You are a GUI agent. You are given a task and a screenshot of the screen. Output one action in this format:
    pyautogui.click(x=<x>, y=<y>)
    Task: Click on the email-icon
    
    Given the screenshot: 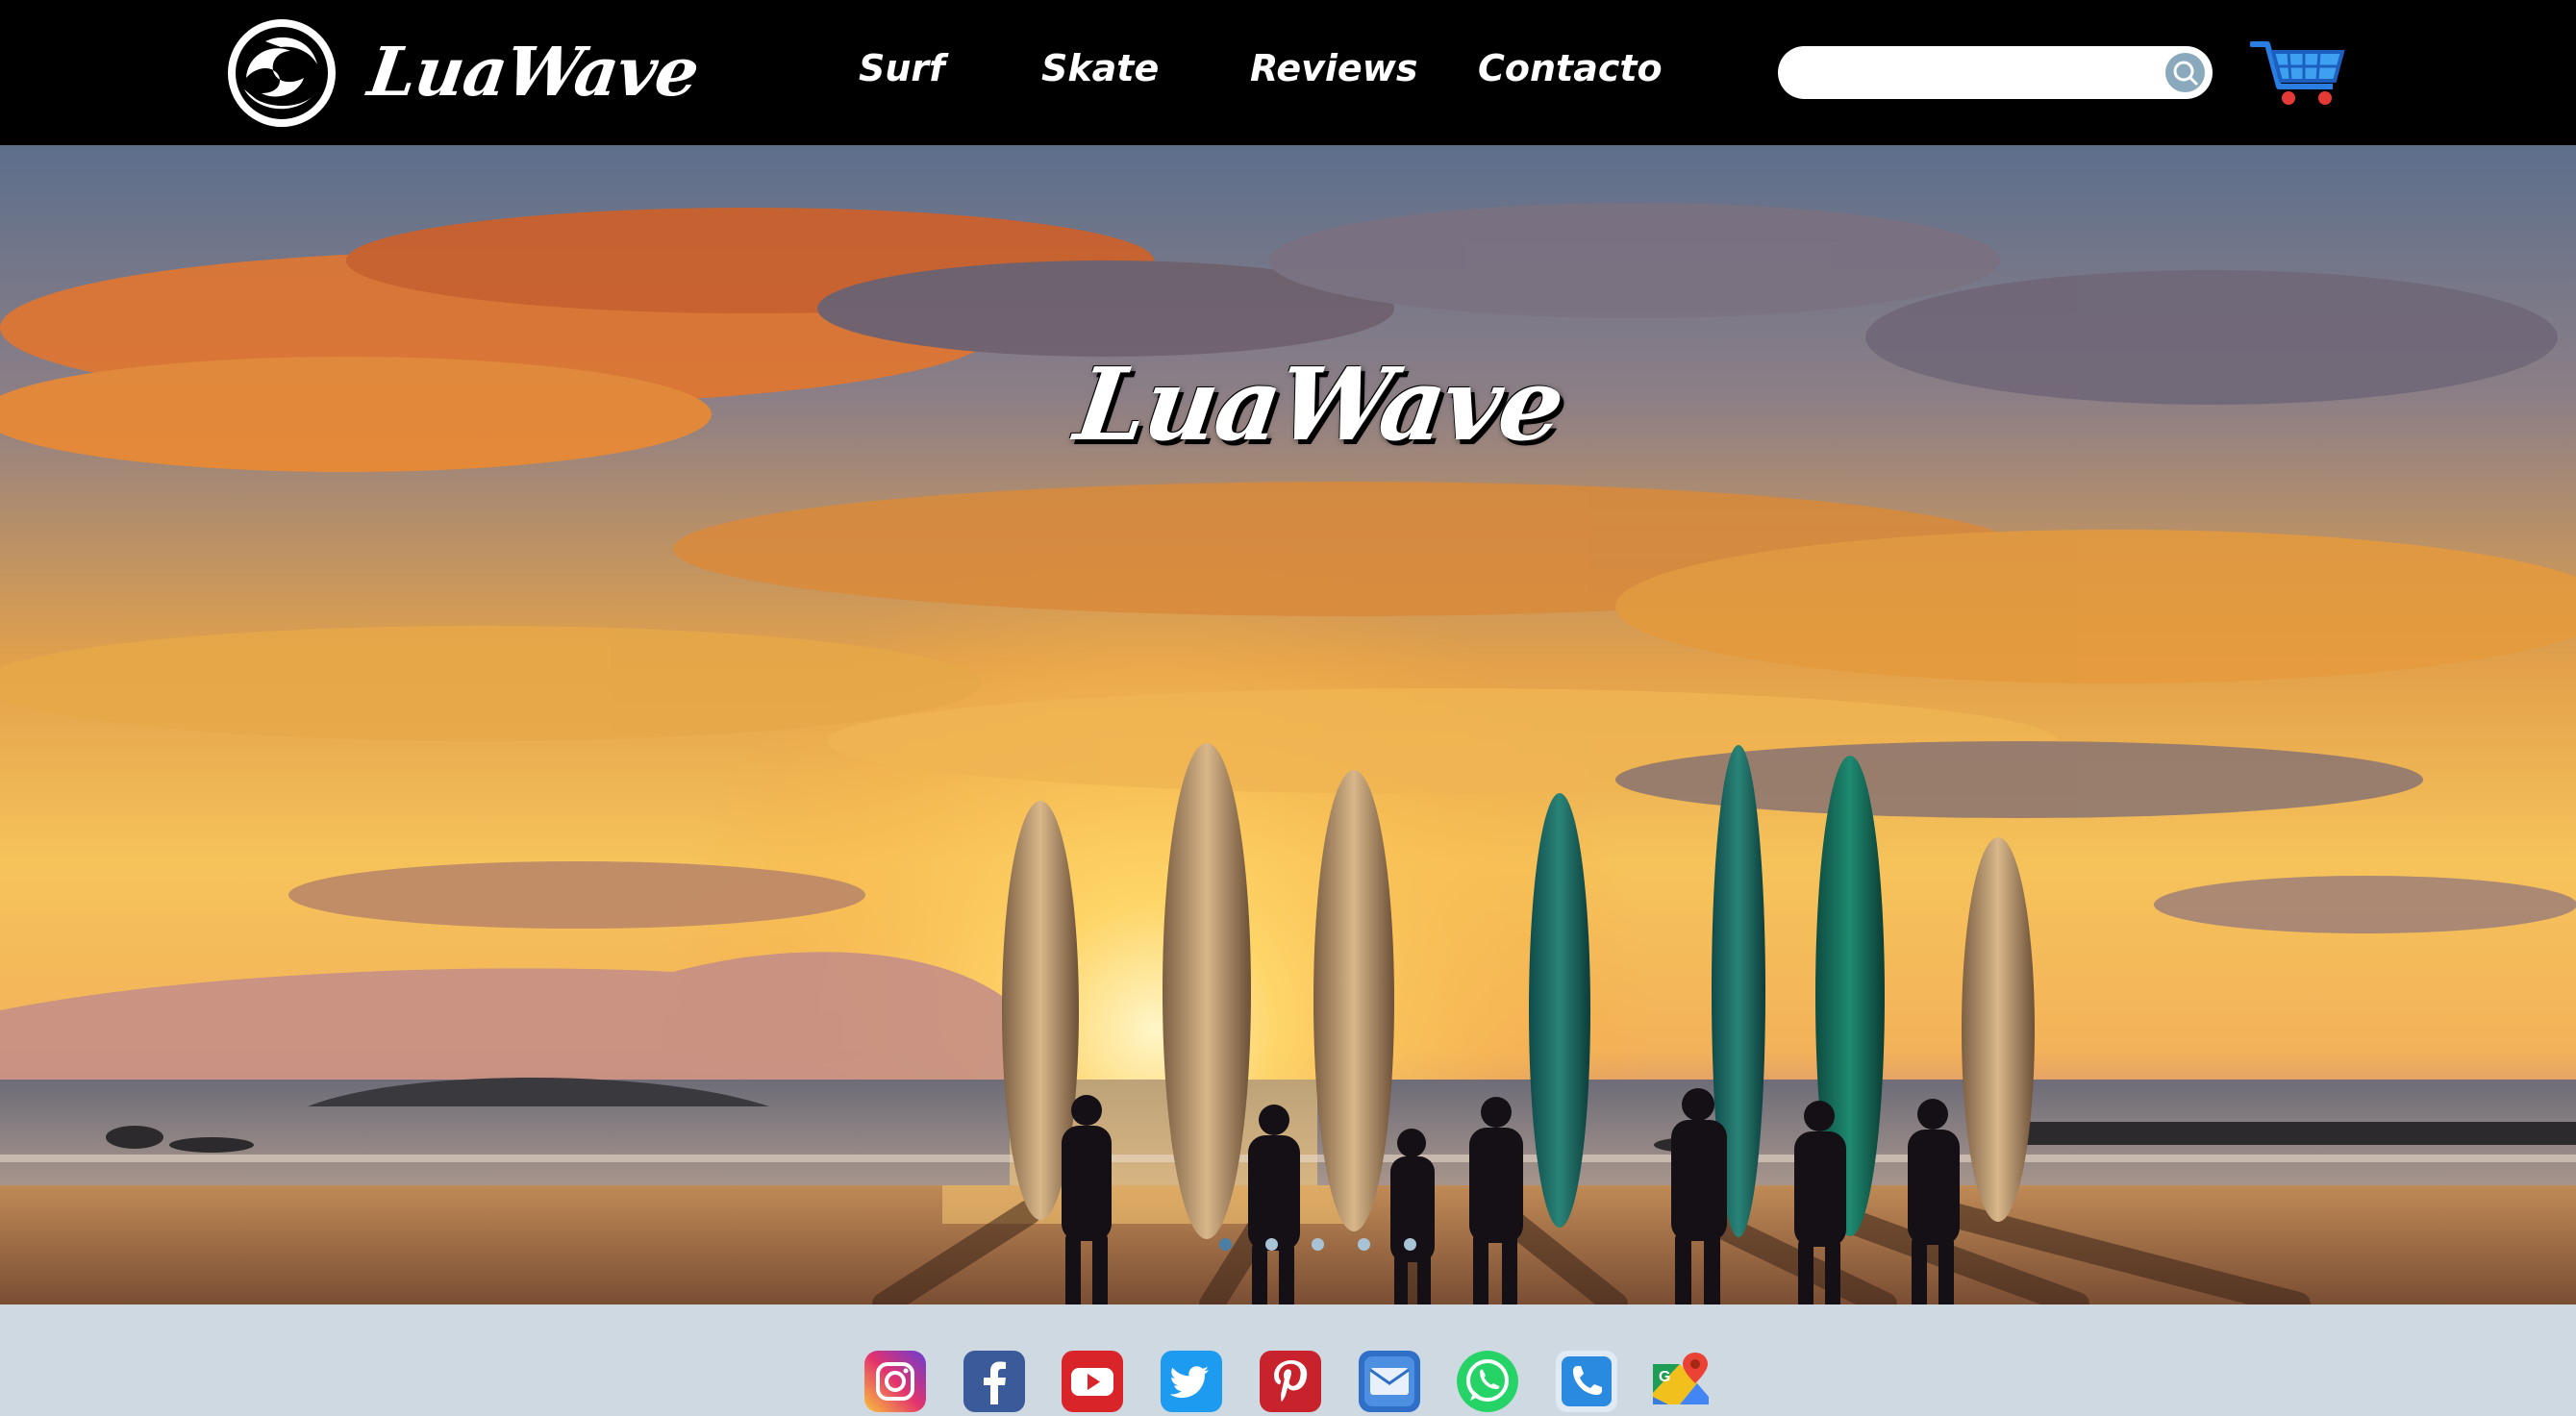 What is the action you would take?
    pyautogui.click(x=1389, y=1382)
    